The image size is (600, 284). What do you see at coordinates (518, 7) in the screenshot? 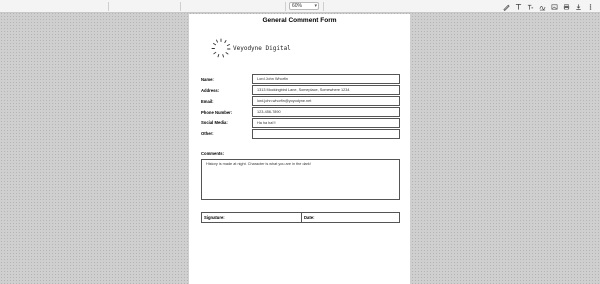
I see `text-icon` at bounding box center [518, 7].